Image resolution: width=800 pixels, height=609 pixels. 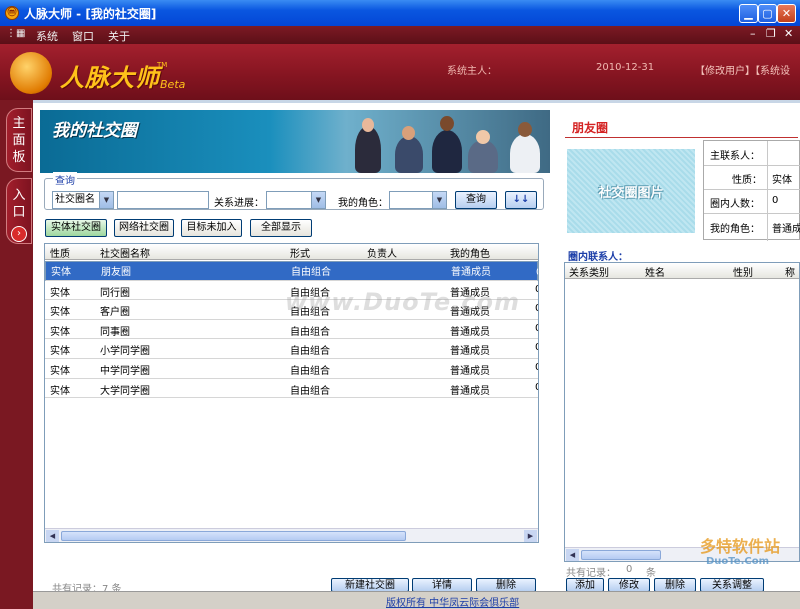 What do you see at coordinates (442, 585) in the screenshot?
I see `details-button: 详情` at bounding box center [442, 585].